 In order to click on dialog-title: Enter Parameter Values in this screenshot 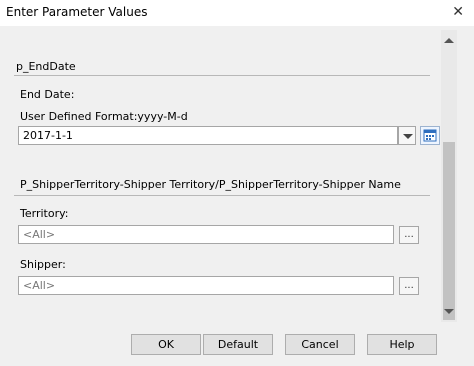, I will do `click(77, 12)`.